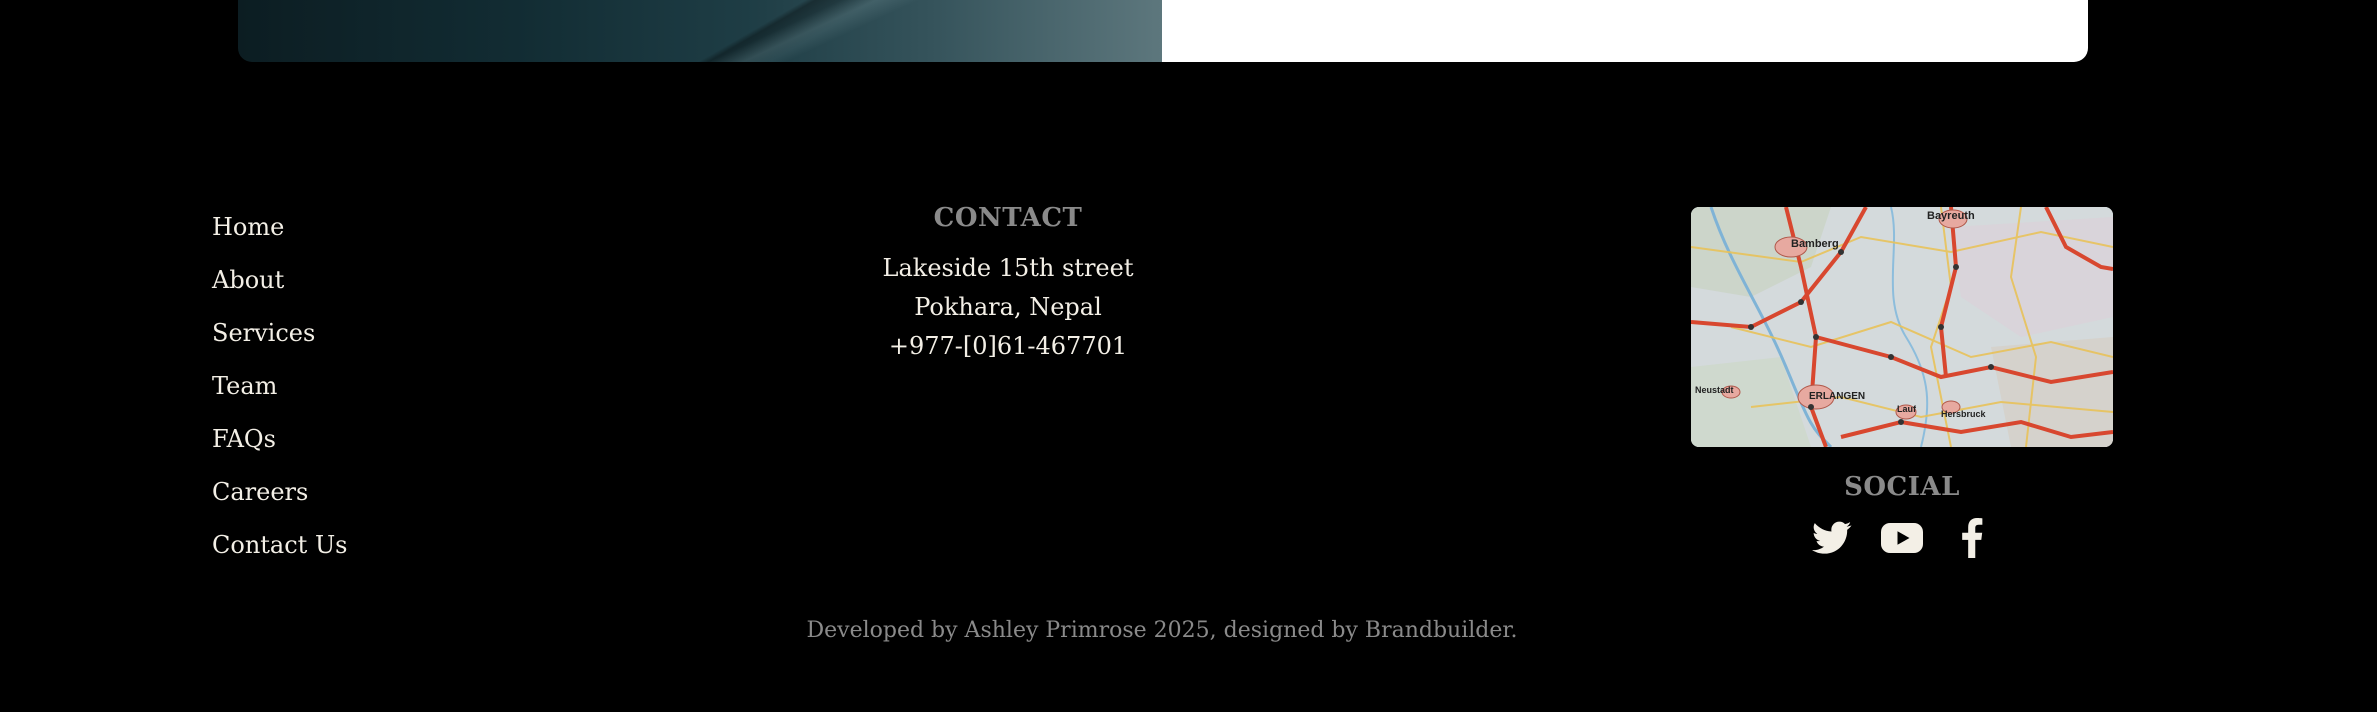 Image resolution: width=2377 pixels, height=712 pixels. I want to click on nav-link-team: Team, so click(279, 390).